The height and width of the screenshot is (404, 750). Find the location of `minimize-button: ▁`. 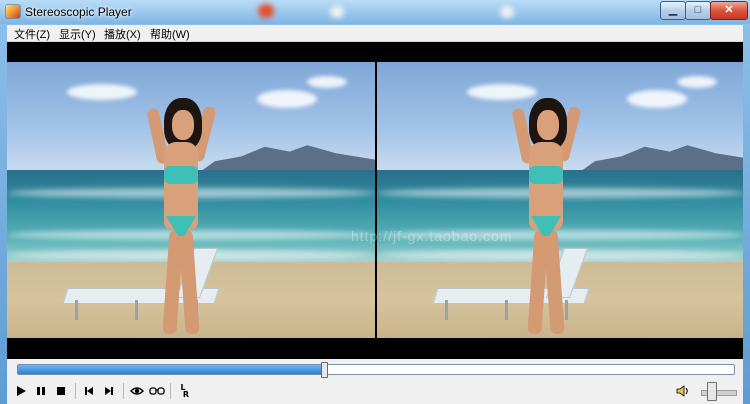

minimize-button: ▁ is located at coordinates (673, 10).